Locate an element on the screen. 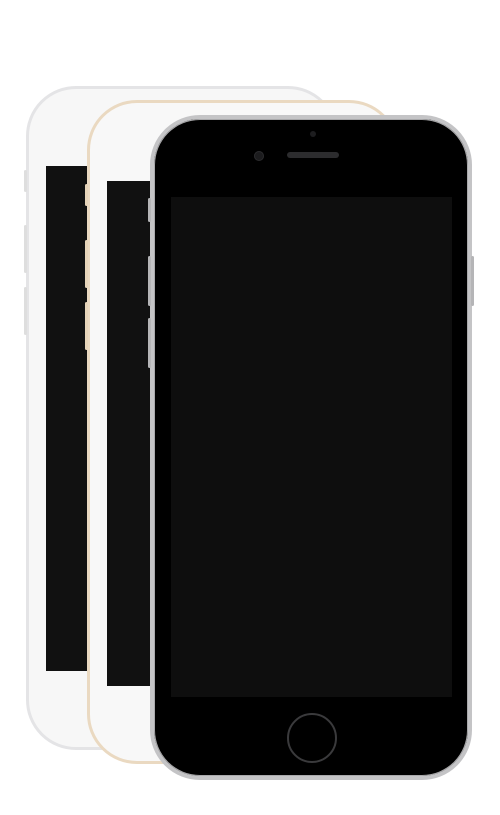 This screenshot has height=815, width=500. phone-silver-volume-up is located at coordinates (25, 249).